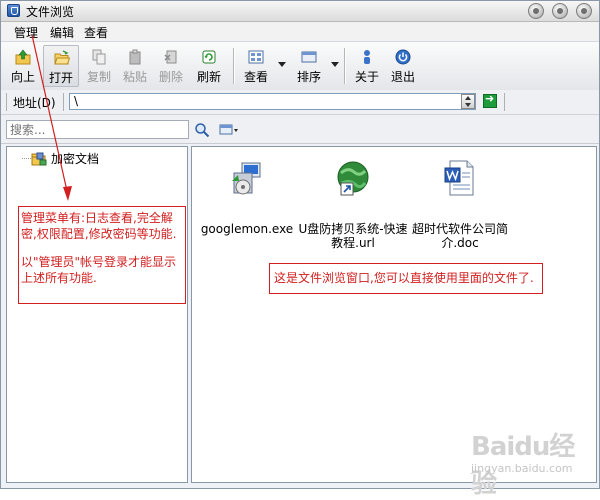  Describe the element at coordinates (229, 130) in the screenshot. I see `view-mode-dropdown-icon` at that location.